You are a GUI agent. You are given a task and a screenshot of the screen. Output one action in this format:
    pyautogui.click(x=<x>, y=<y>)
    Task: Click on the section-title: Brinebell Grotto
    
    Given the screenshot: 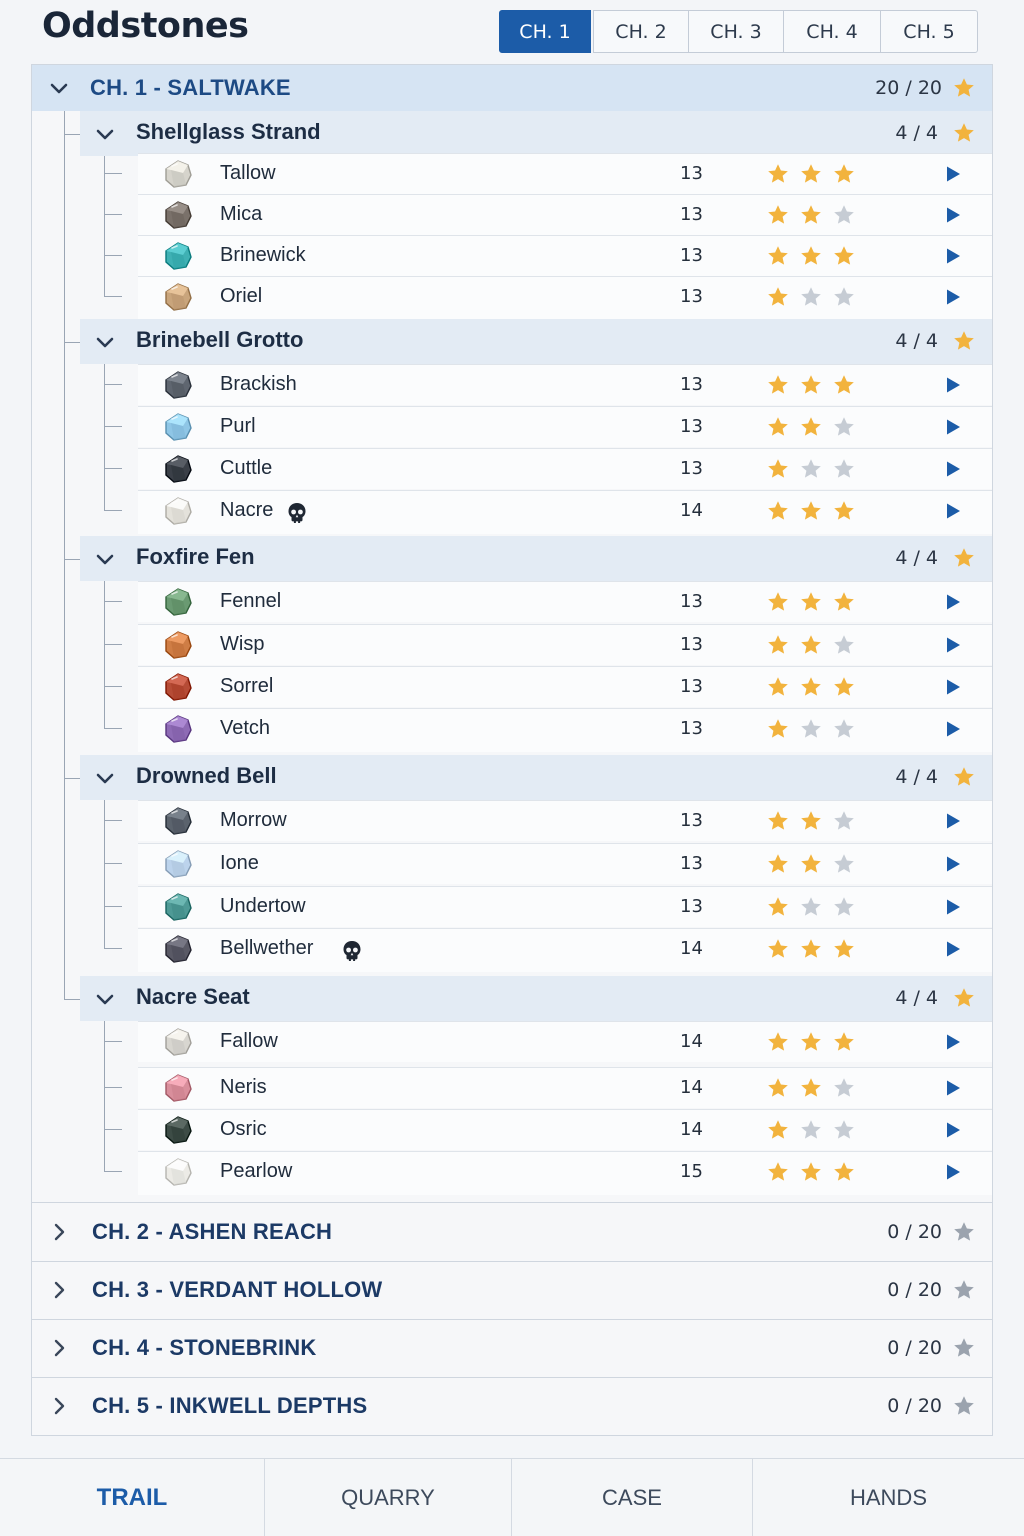 What is the action you would take?
    pyautogui.click(x=220, y=339)
    